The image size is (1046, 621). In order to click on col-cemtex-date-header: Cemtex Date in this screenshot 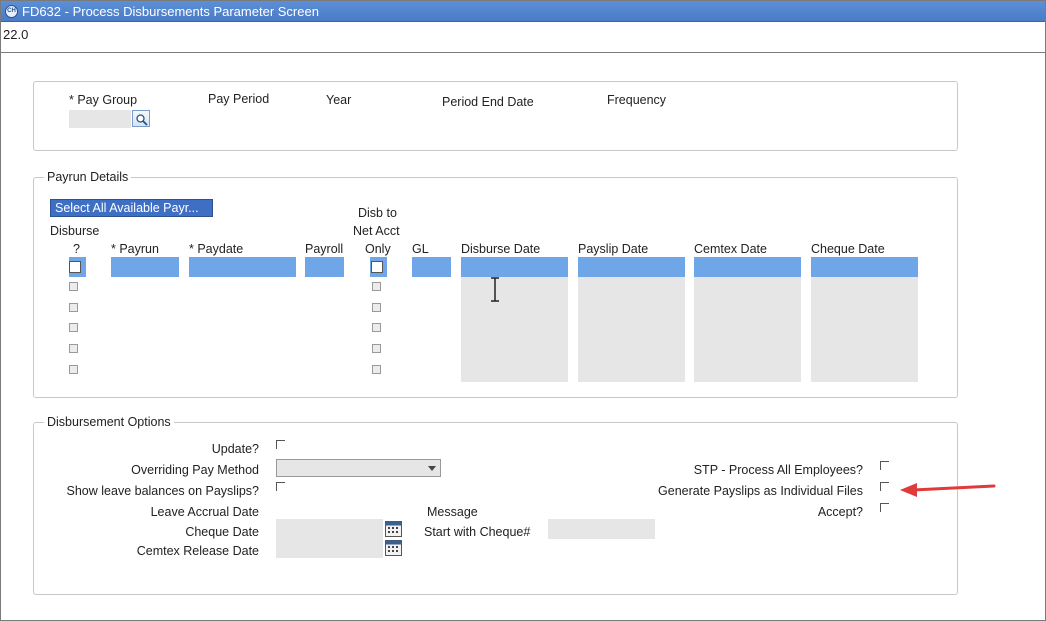, I will do `click(730, 249)`.